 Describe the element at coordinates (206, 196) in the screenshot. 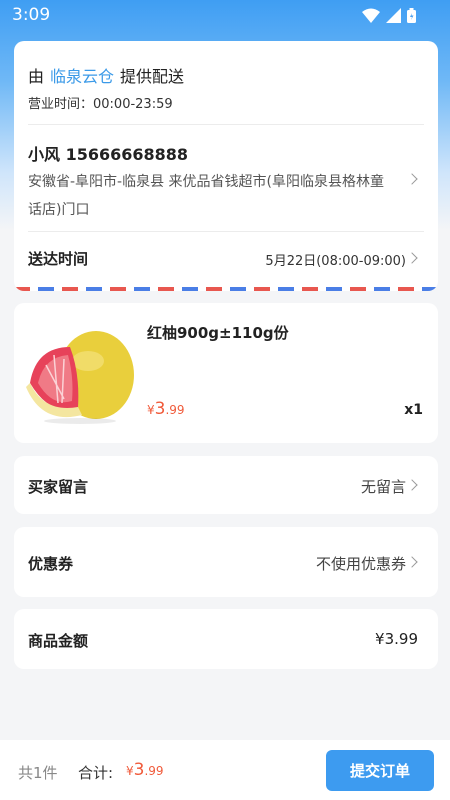

I see `delivery-address: 安徽省-阜阳市-临泉县 来优品省钱超市(阜阳临泉县格林童话店)门口` at that location.